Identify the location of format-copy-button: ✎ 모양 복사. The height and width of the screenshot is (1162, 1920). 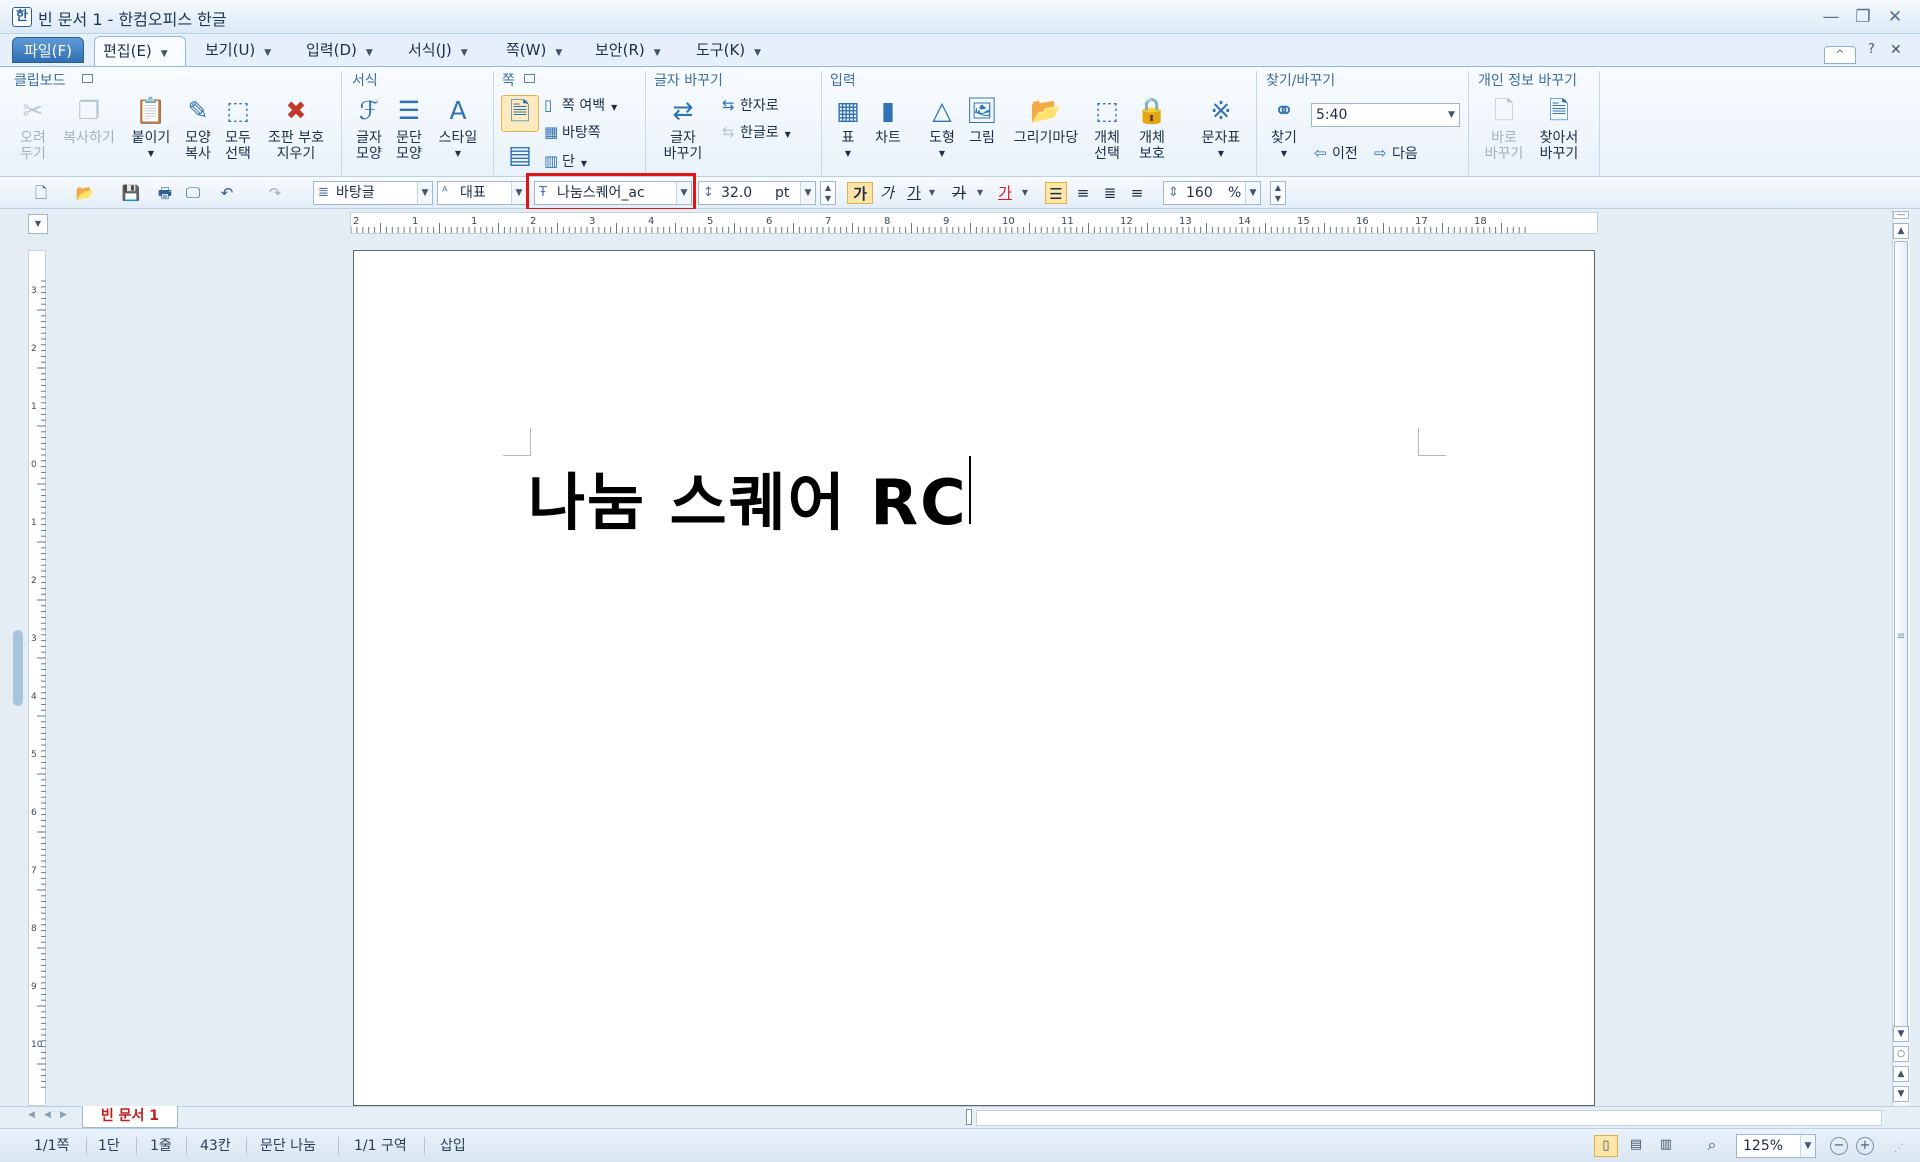
(198, 128).